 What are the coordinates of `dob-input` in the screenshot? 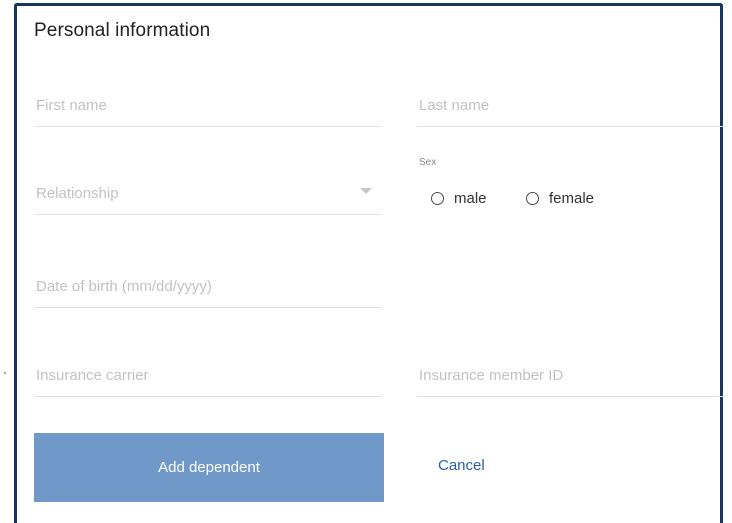 It's located at (208, 288).